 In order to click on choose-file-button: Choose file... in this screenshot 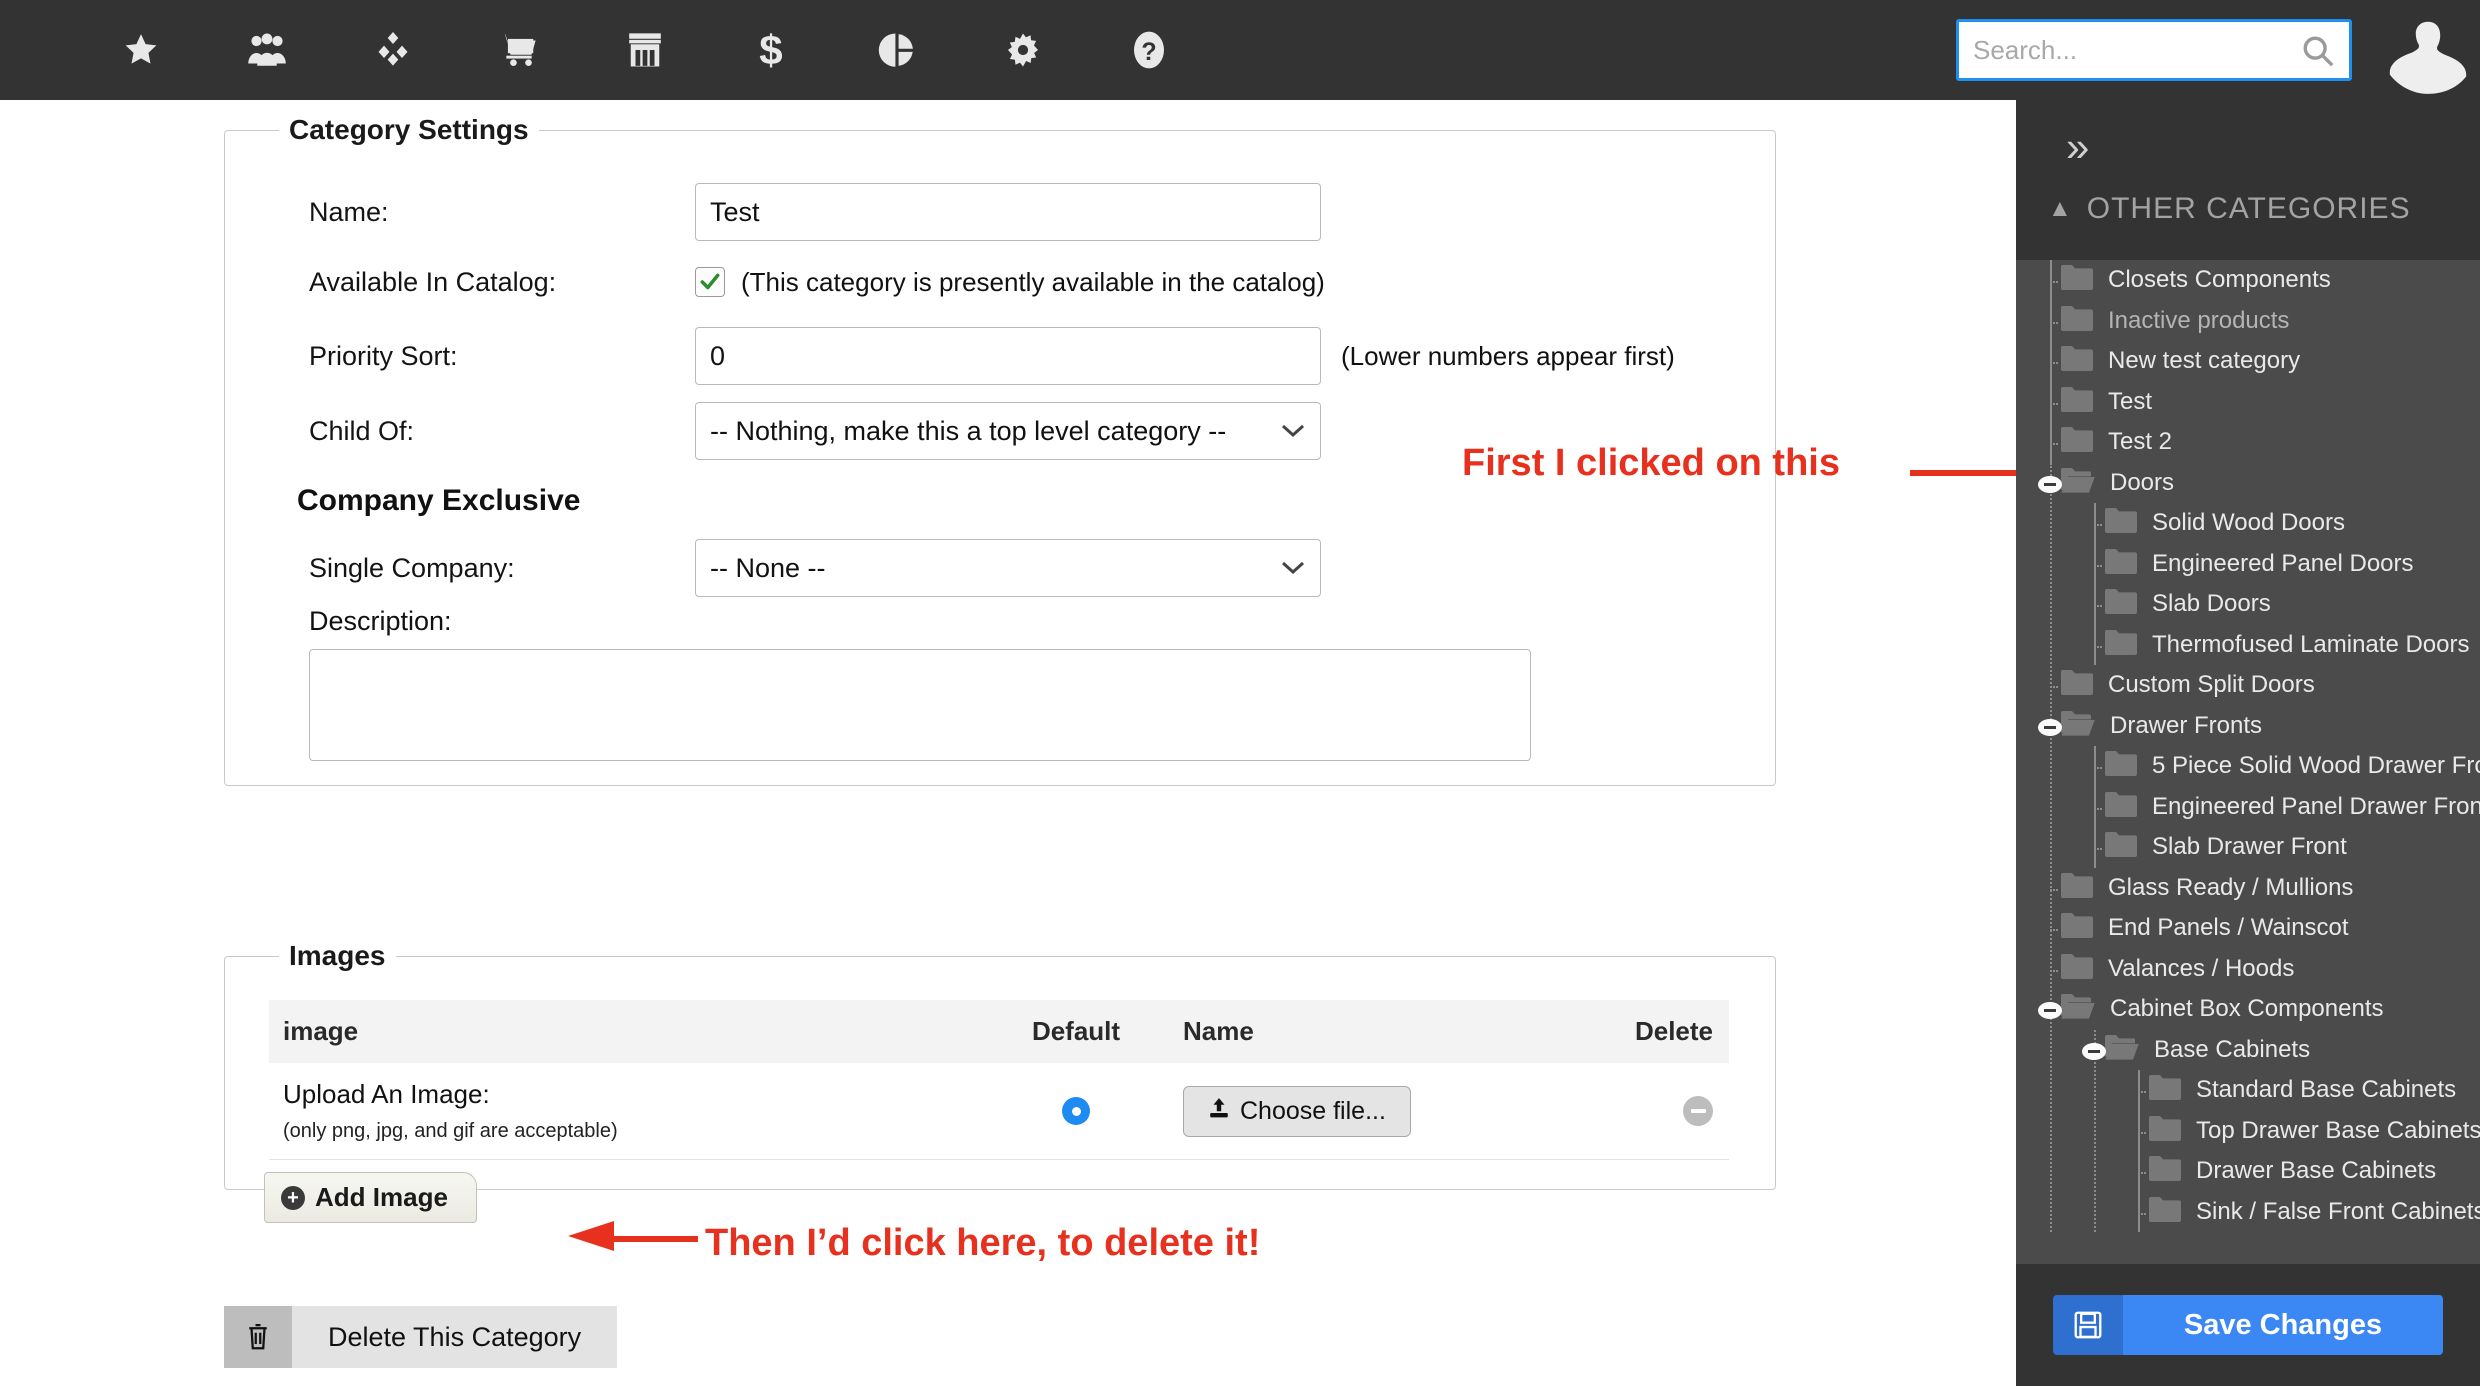, I will do `click(1297, 1111)`.